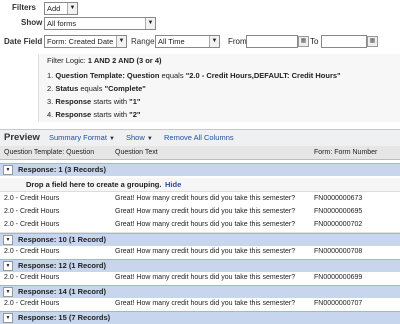 The image size is (400, 324). I want to click on date-field-label: Date Field, so click(23, 41).